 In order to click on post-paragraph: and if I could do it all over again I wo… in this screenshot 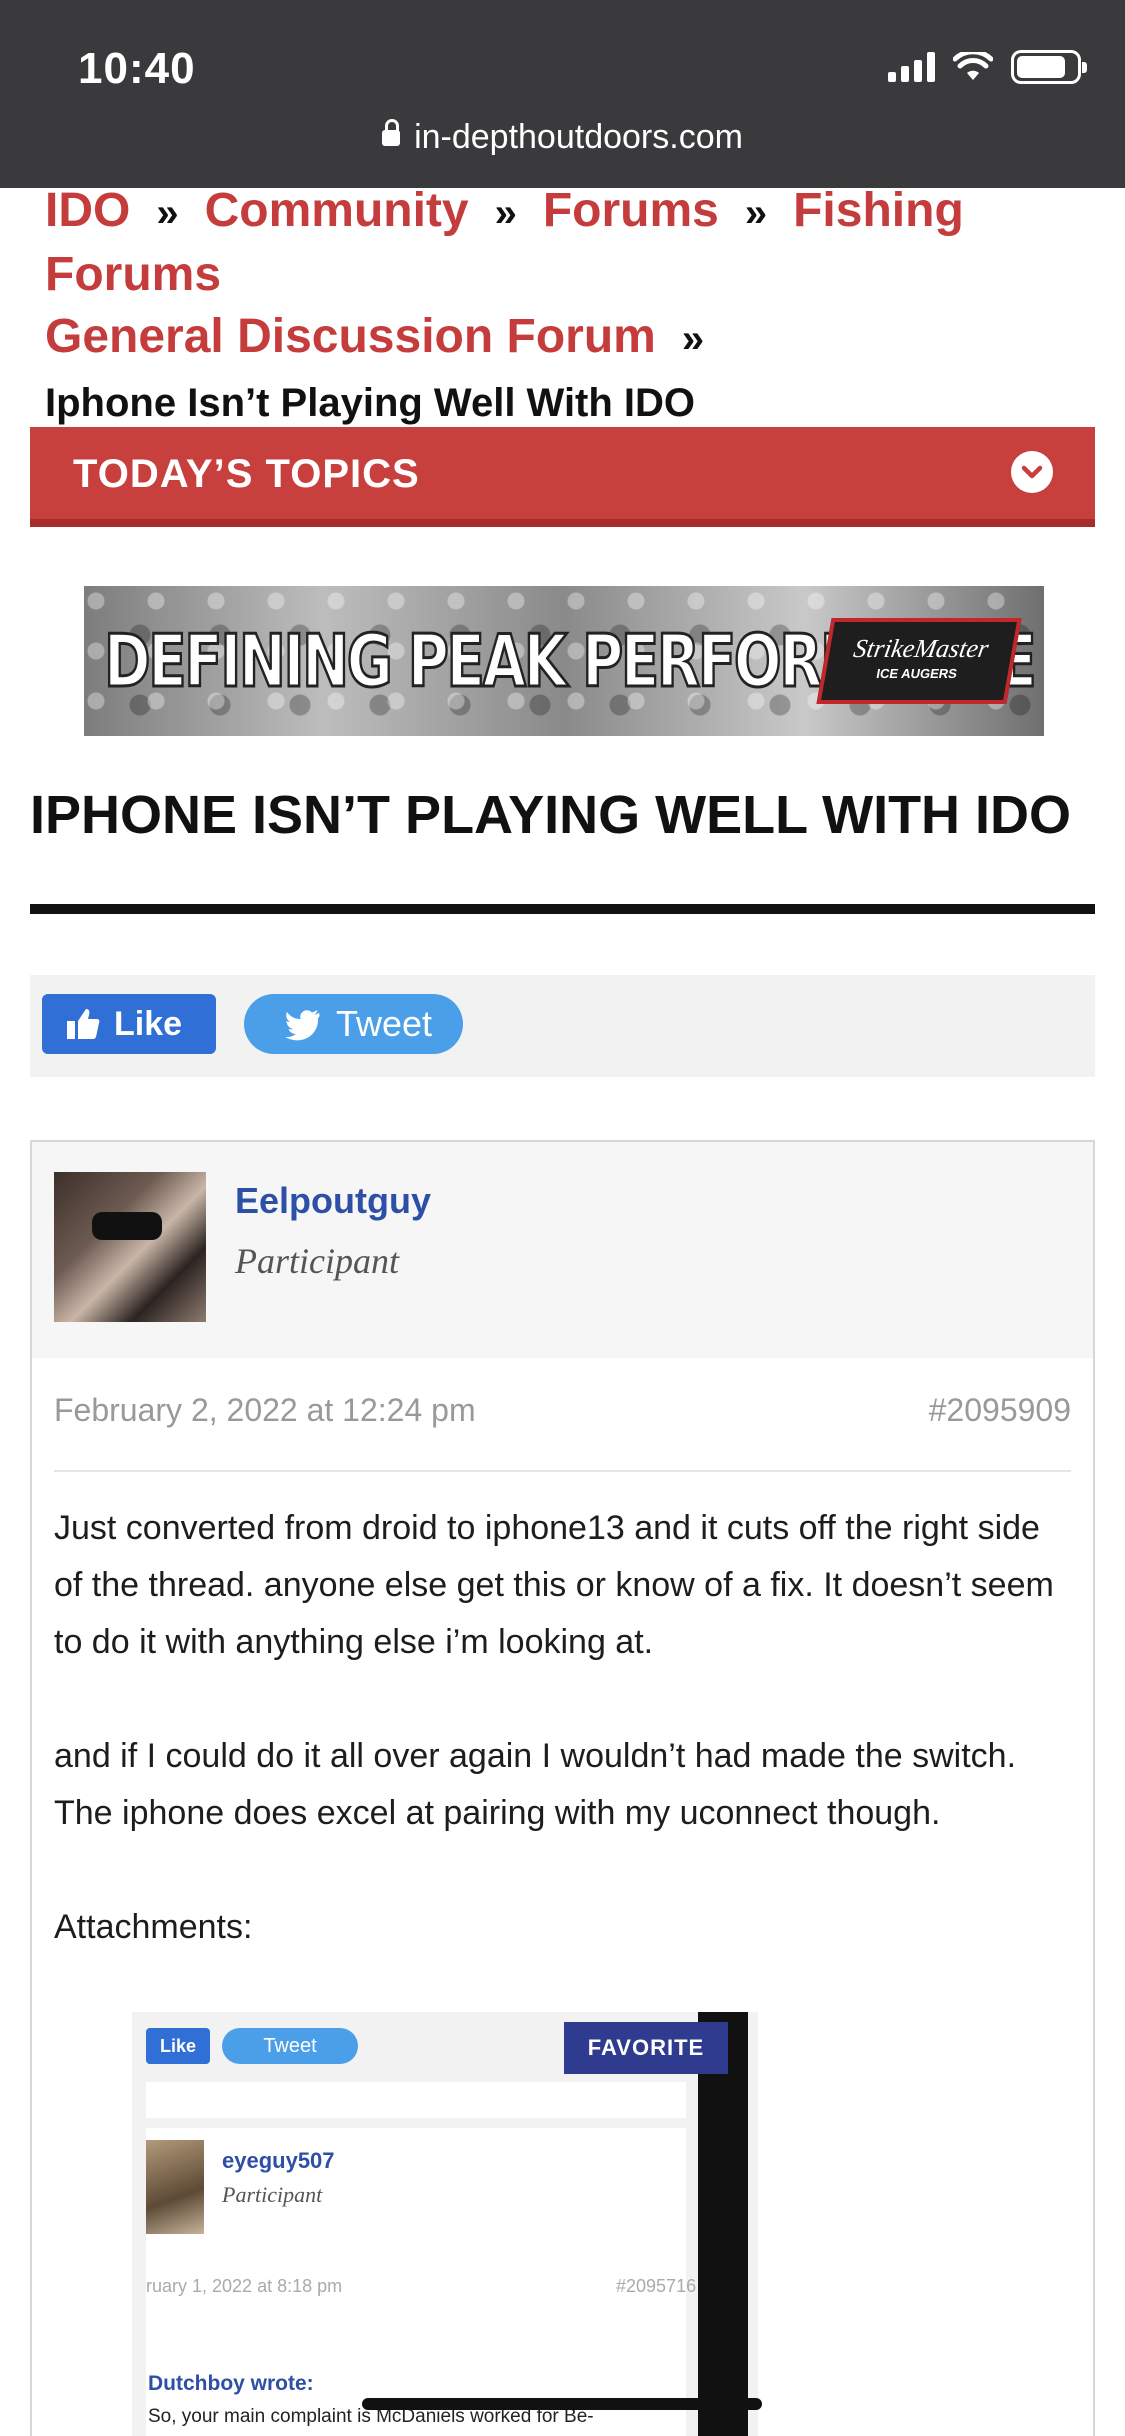, I will do `click(535, 1784)`.